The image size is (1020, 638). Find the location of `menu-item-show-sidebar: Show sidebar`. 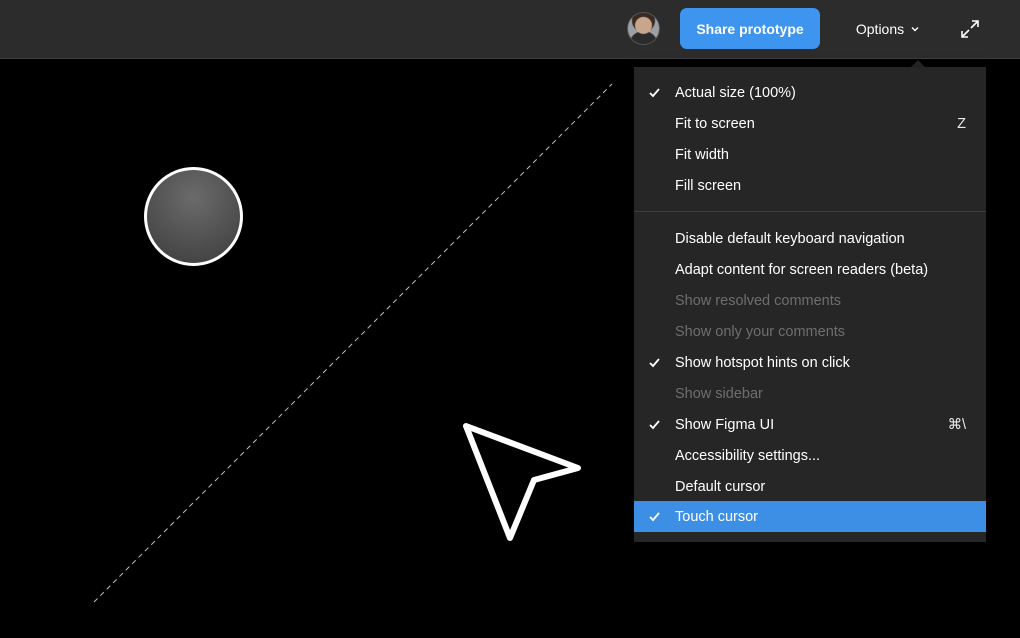

menu-item-show-sidebar: Show sidebar is located at coordinates (810, 393).